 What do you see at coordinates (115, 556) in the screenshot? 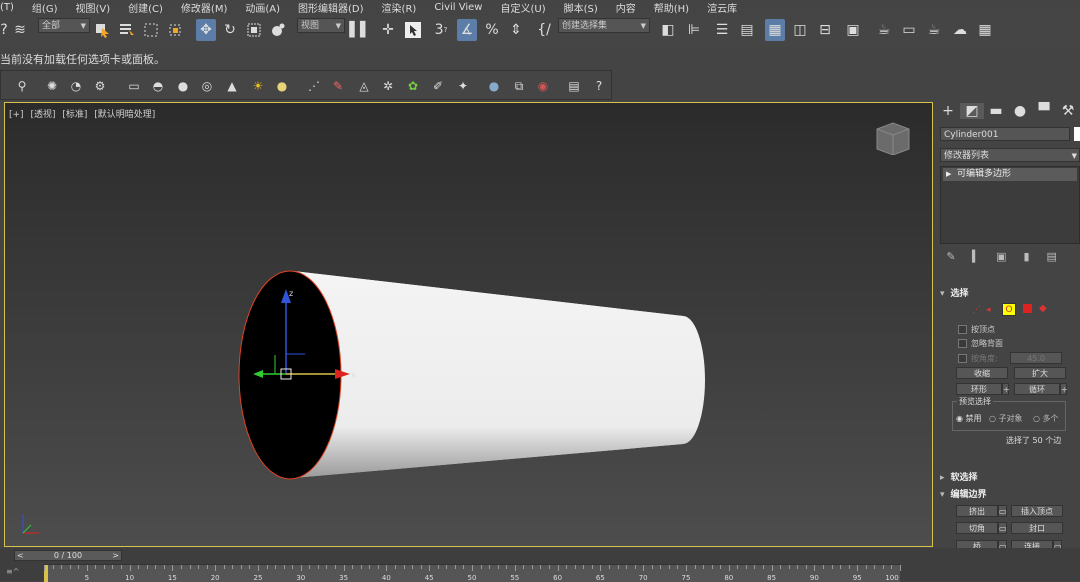
I see `slider-next-icon: >` at bounding box center [115, 556].